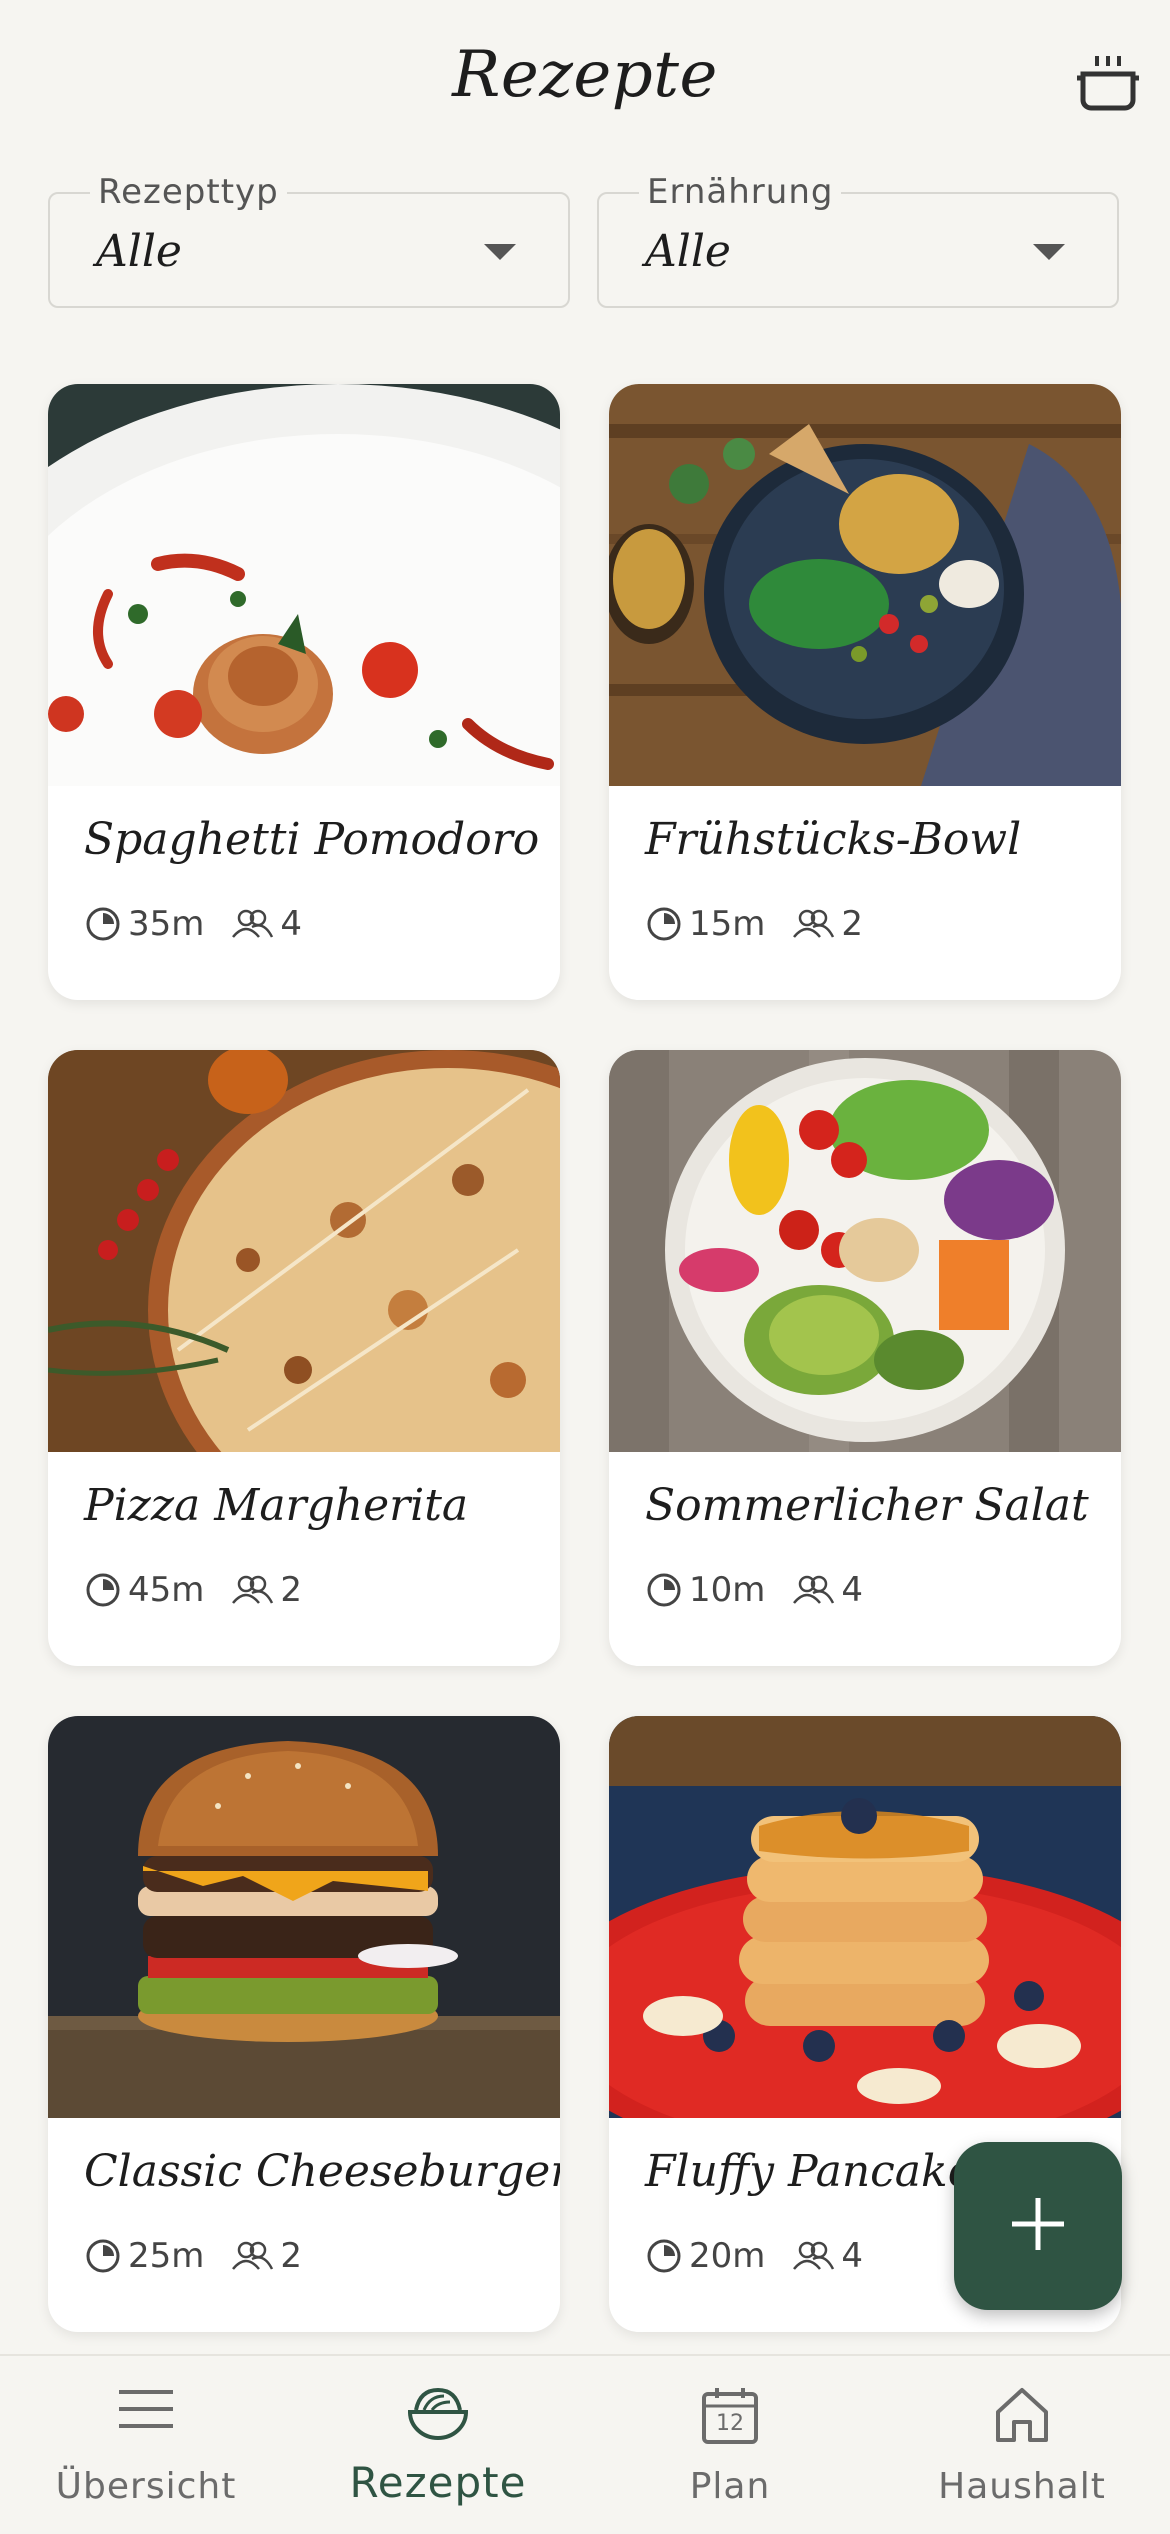 The image size is (1170, 2534). What do you see at coordinates (166, 2256) in the screenshot?
I see `recipe-time: 25m` at bounding box center [166, 2256].